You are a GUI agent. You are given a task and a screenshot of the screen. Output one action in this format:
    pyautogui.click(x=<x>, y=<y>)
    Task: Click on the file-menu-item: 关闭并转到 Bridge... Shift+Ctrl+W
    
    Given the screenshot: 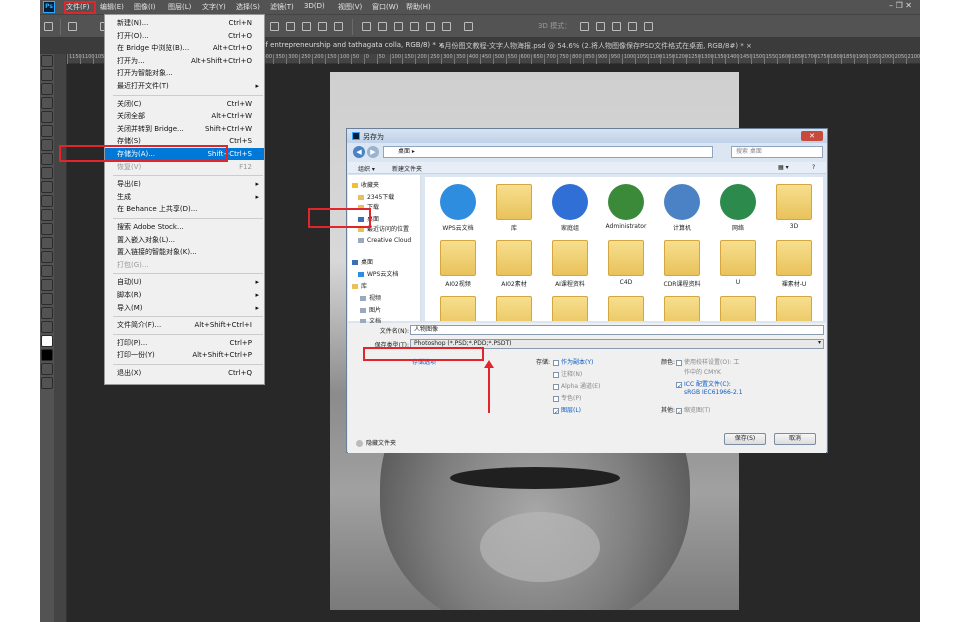 What is the action you would take?
    pyautogui.click(x=184, y=129)
    